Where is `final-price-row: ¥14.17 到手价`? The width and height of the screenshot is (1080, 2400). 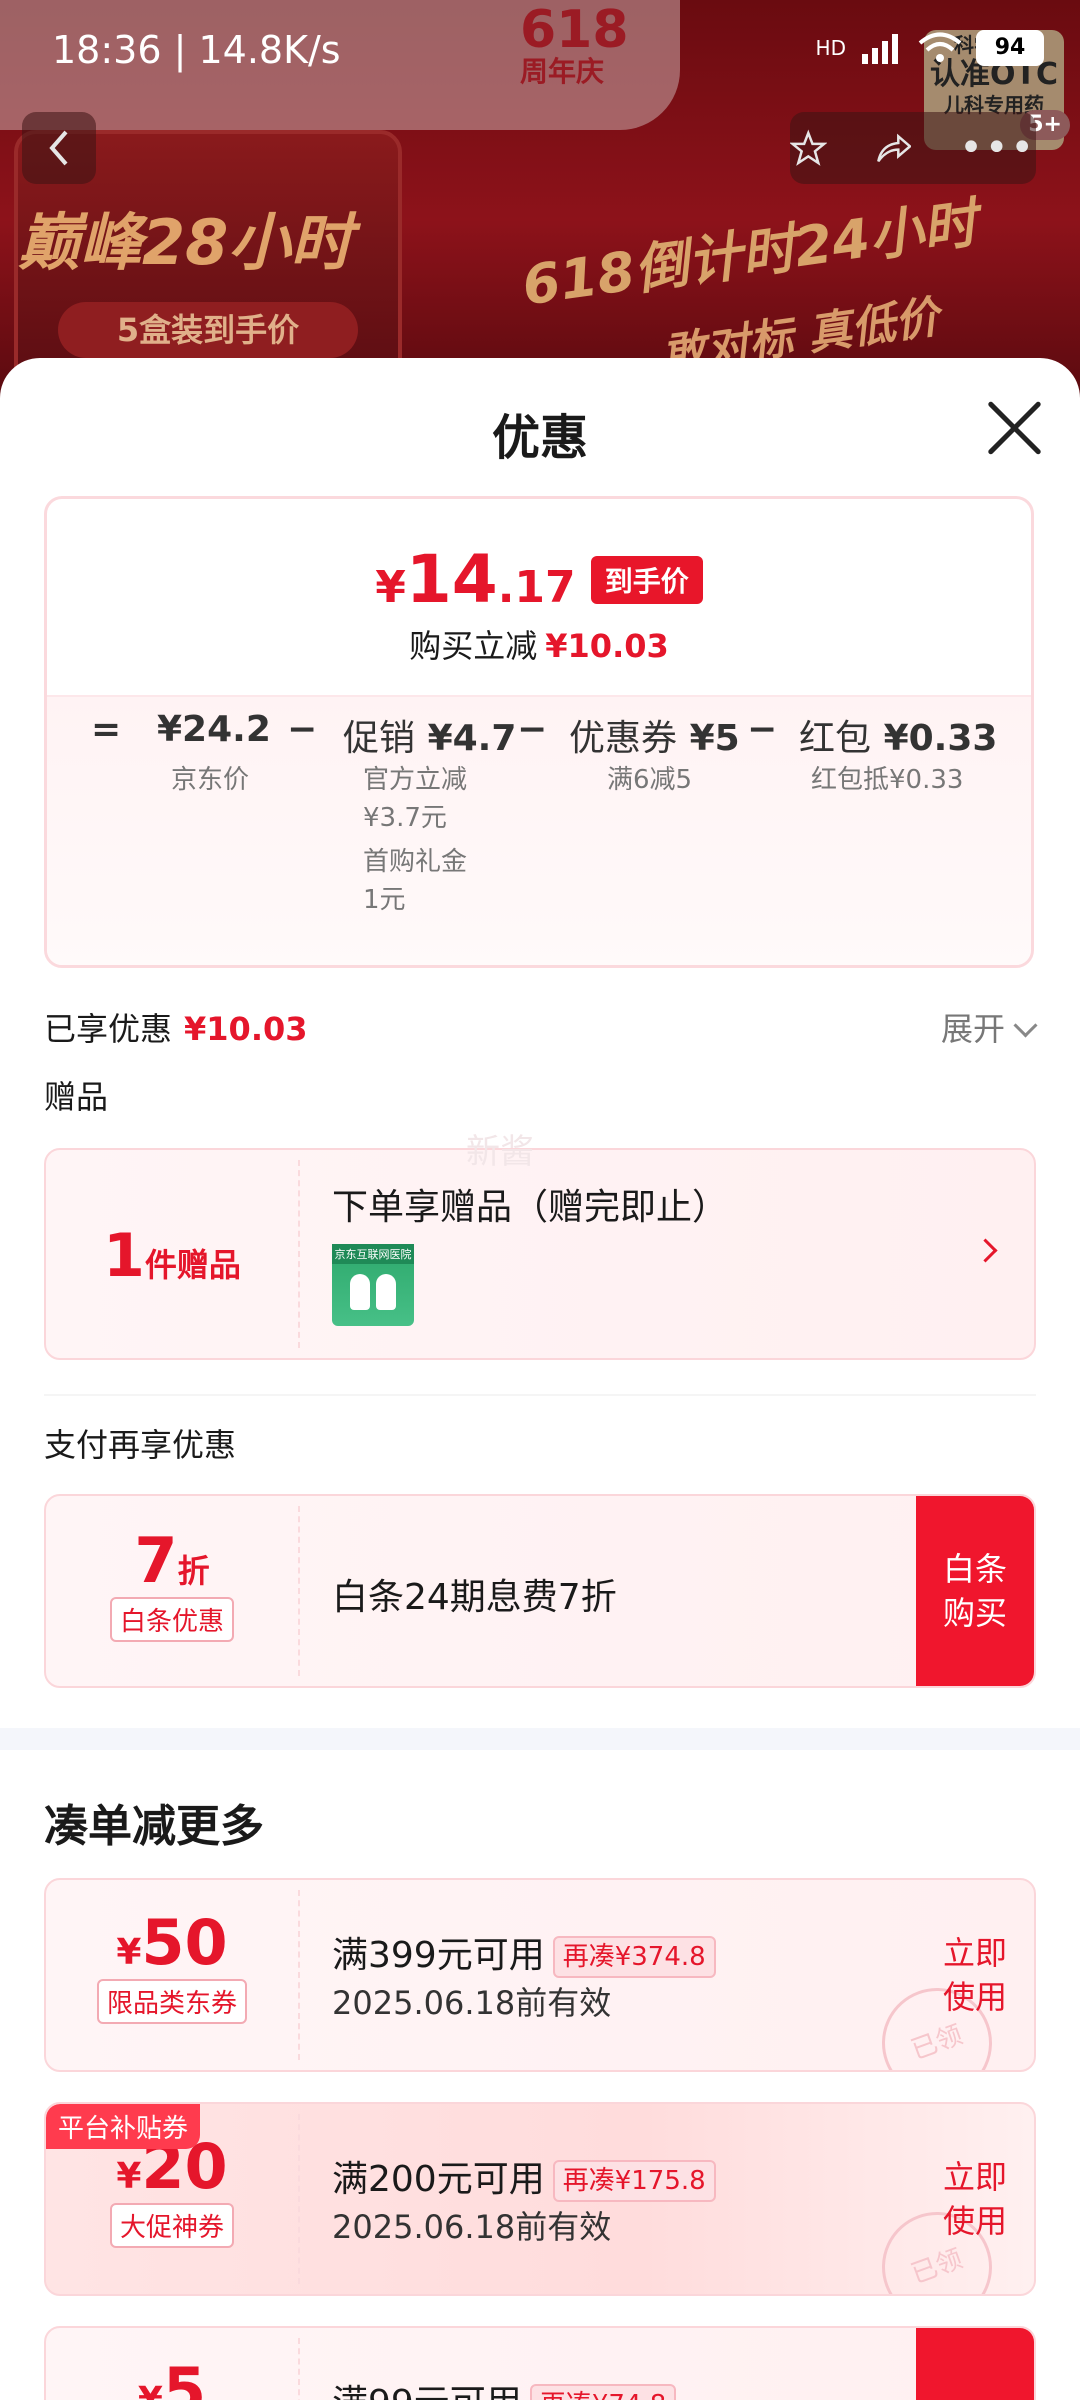 final-price-row: ¥14.17 到手价 is located at coordinates (539, 579).